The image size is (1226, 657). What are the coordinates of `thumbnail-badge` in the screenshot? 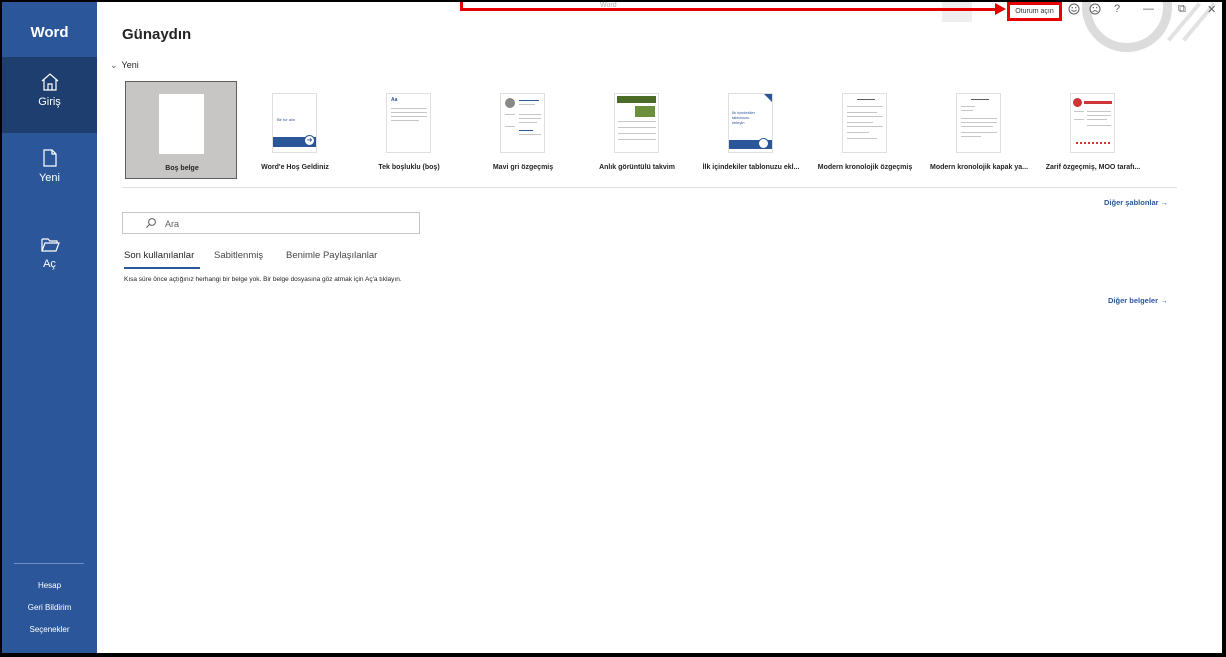 It's located at (1077, 102).